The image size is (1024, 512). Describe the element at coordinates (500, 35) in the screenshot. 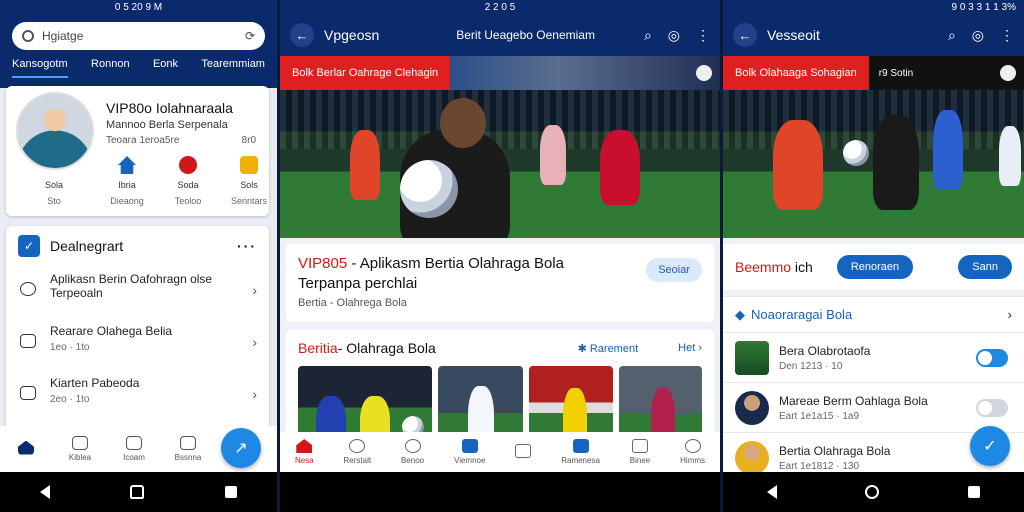

I see `app-bar: ← Vpgeosn Berit Ueagebo Oenemiam ⌕ ◎ ⋮` at that location.